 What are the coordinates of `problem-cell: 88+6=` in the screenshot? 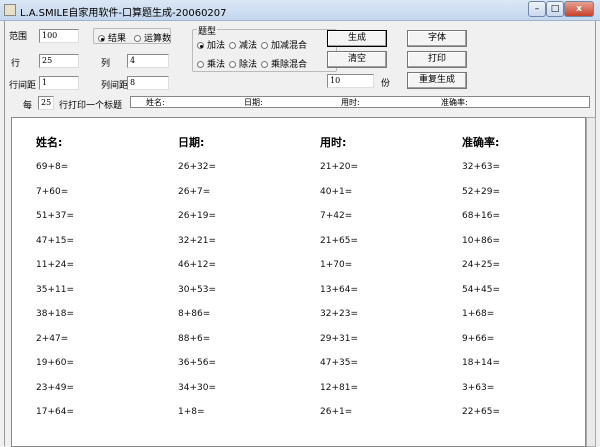 It's located at (194, 338).